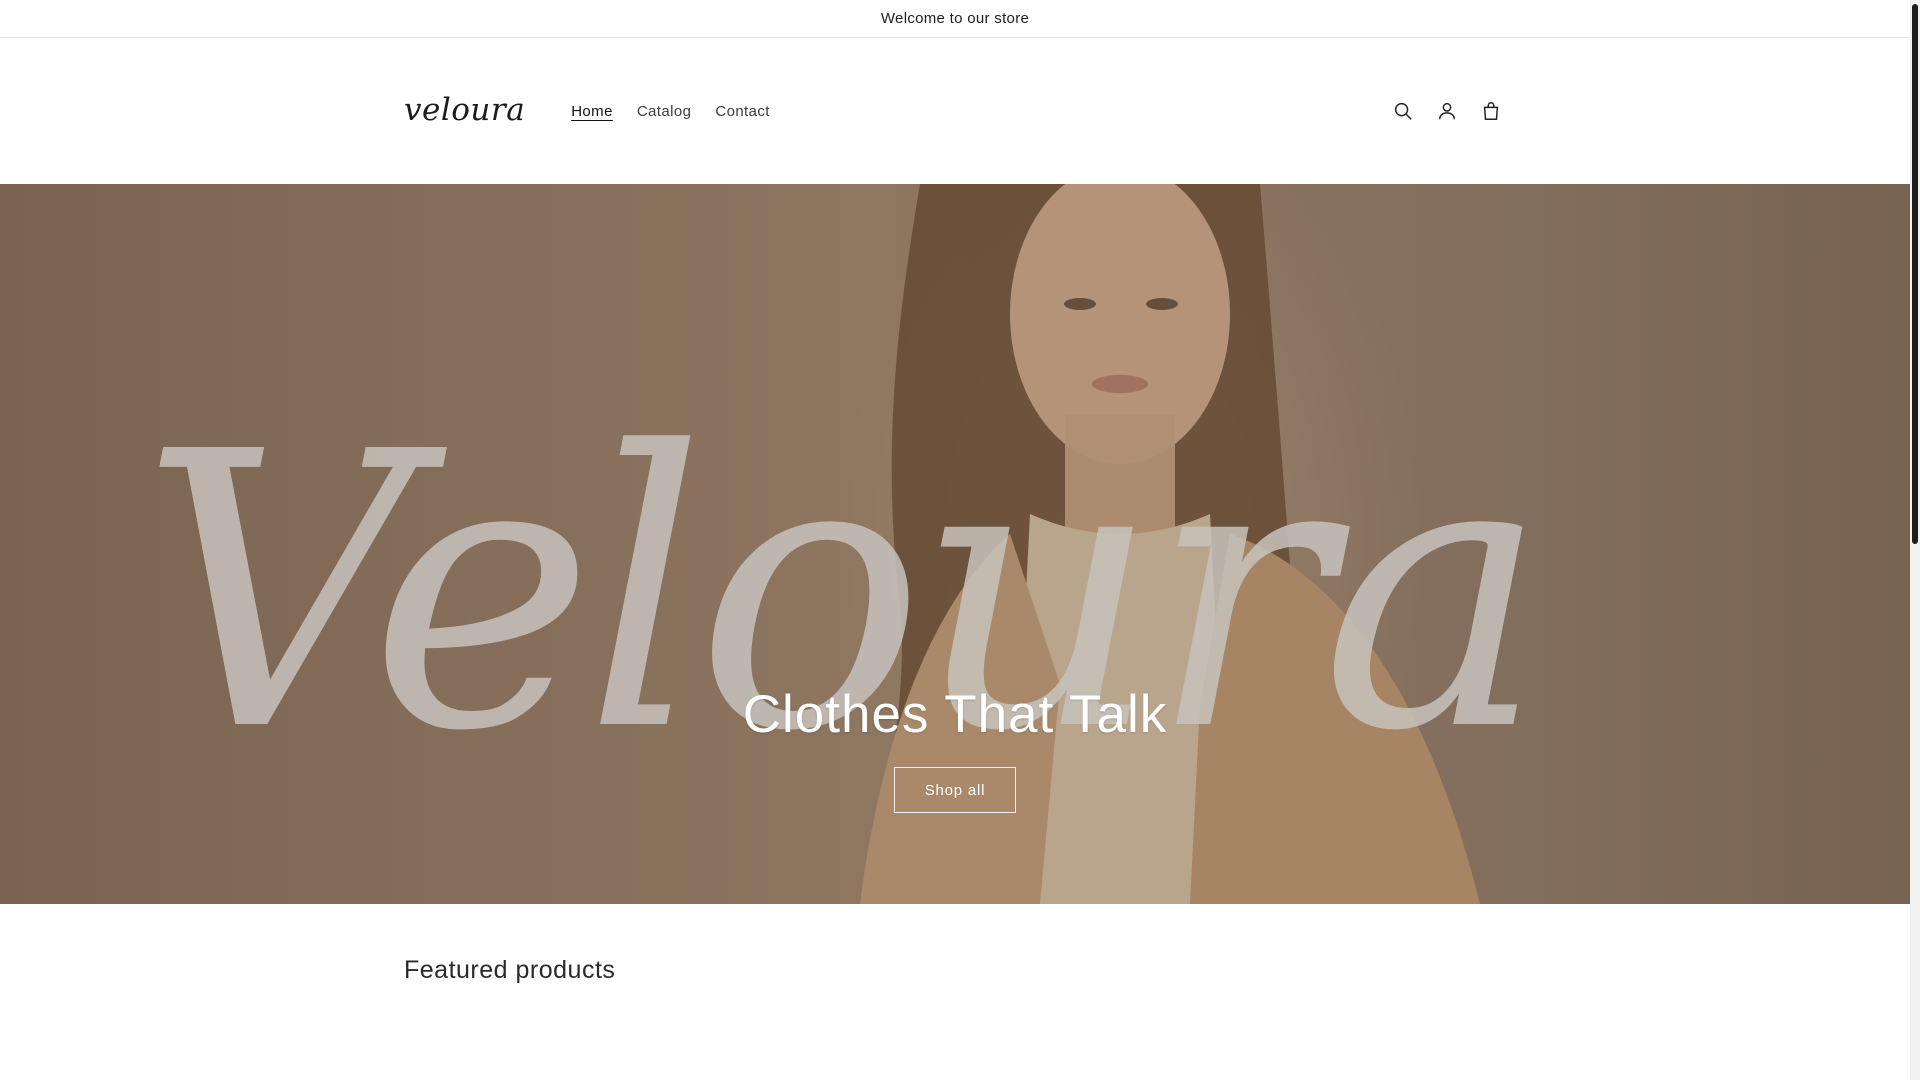 The width and height of the screenshot is (1920, 1080). I want to click on featured-title: Featured products, so click(510, 970).